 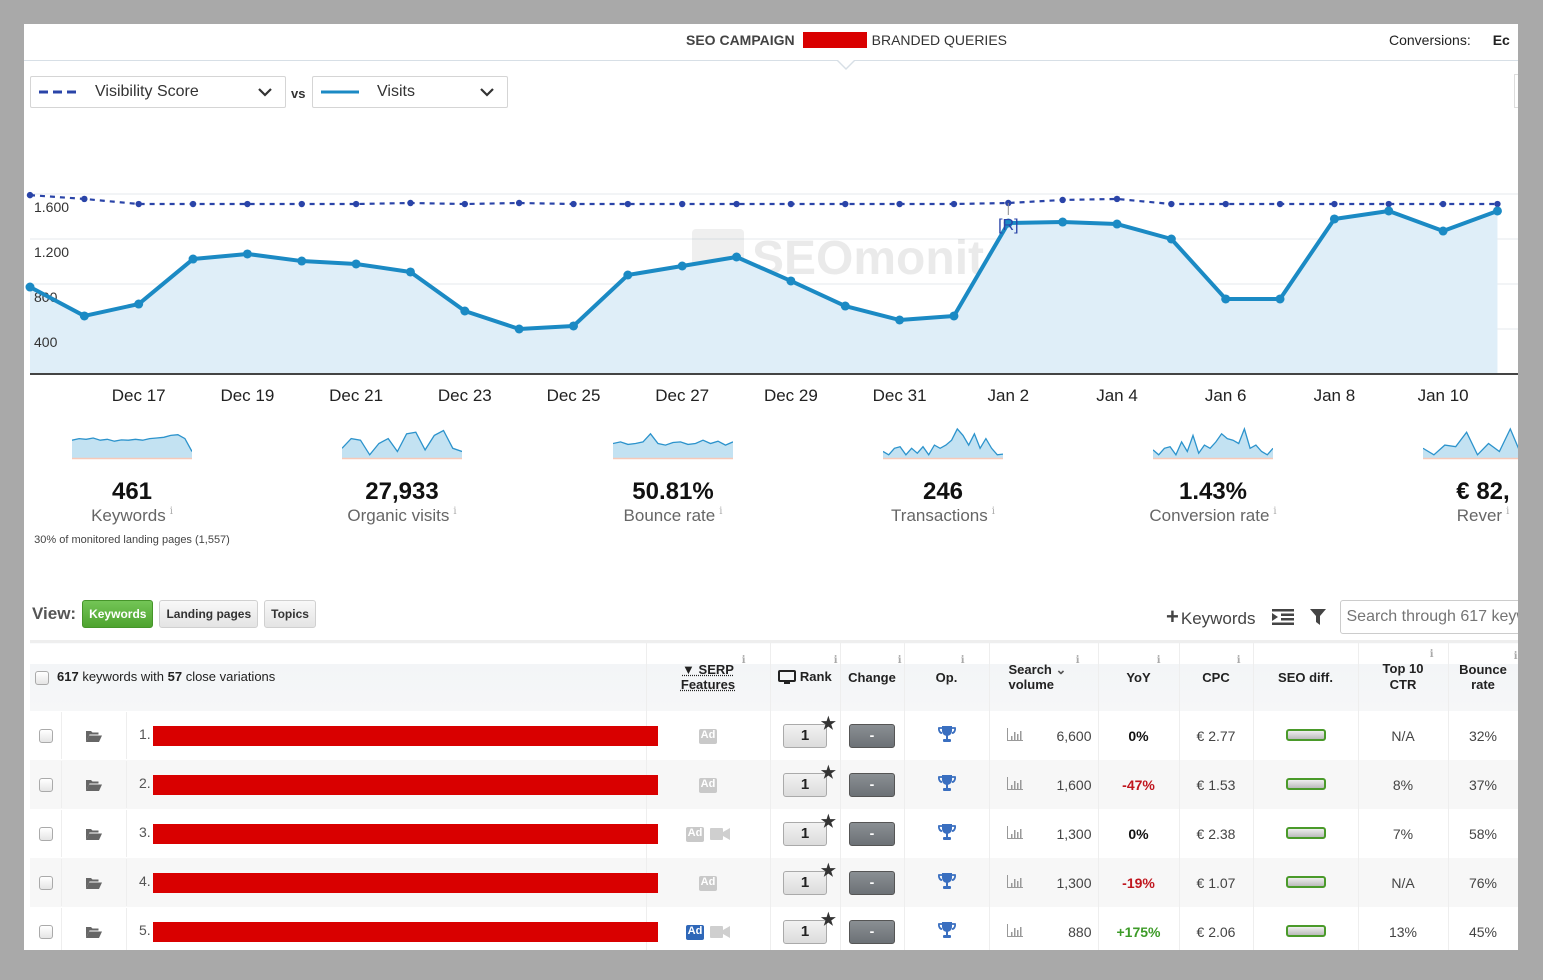 I want to click on ctr-cell: 7%, so click(x=1403, y=833).